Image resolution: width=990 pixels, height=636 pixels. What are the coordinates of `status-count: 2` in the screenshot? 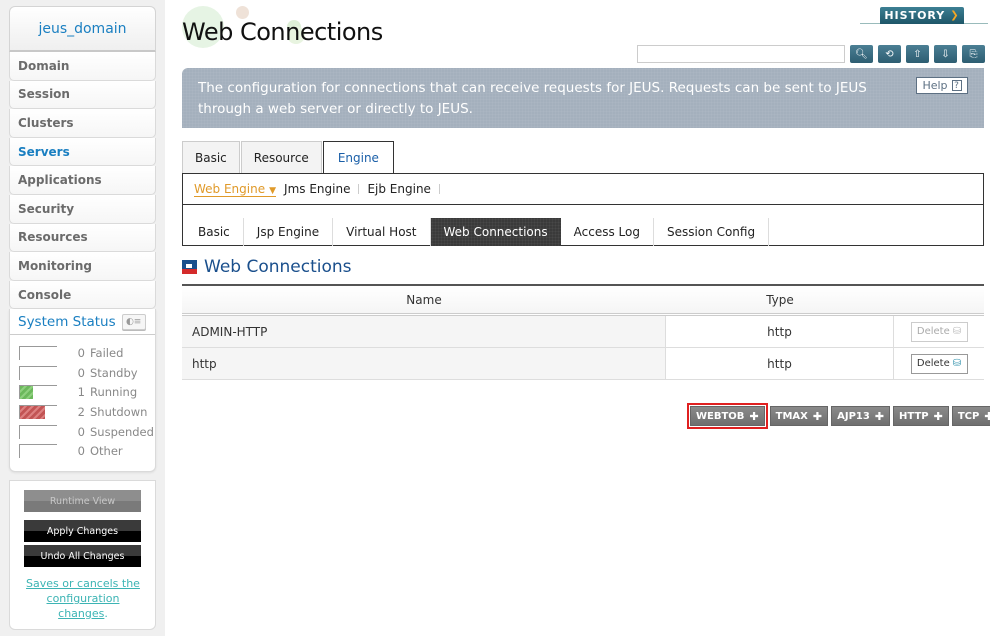 It's located at (81, 411).